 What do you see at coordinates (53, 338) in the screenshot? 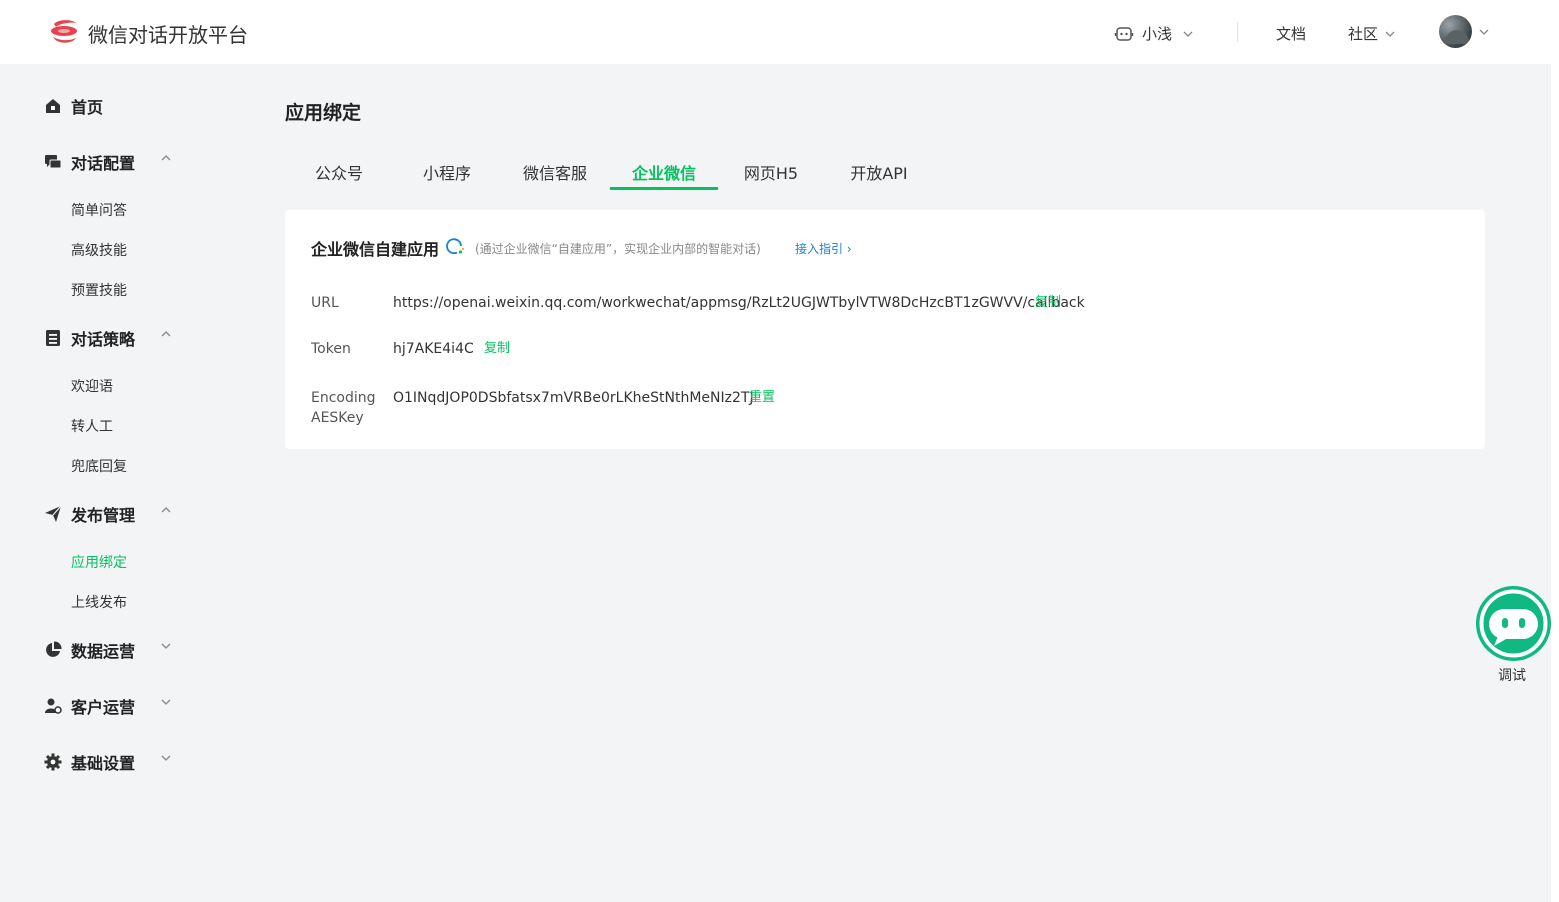
I see `strategy-icon` at bounding box center [53, 338].